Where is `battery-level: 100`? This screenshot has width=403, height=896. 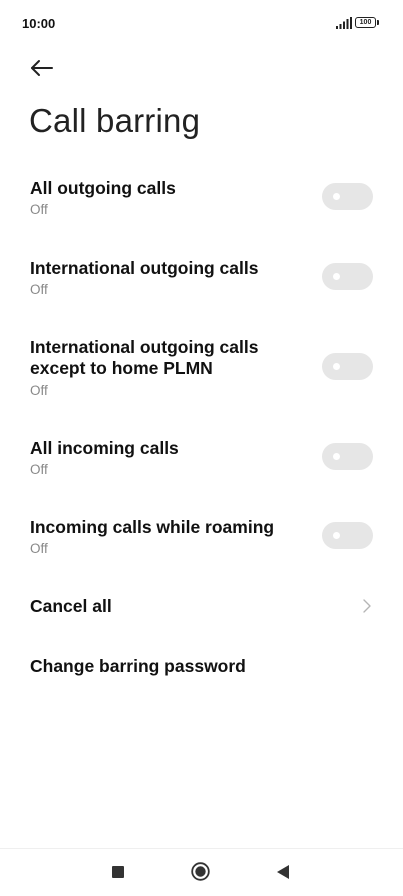
battery-level: 100 is located at coordinates (365, 22).